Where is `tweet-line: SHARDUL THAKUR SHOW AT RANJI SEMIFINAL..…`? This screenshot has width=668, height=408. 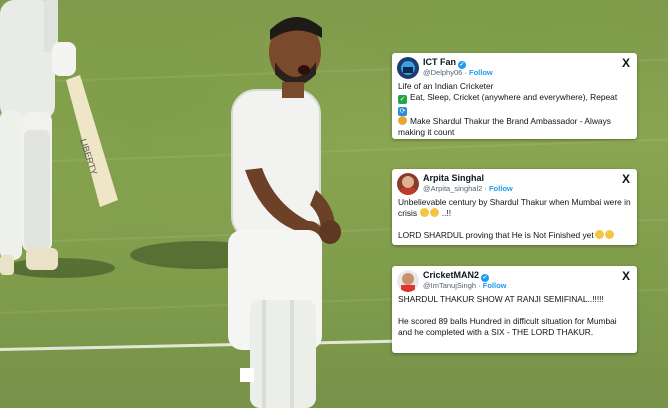 tweet-line: SHARDUL THAKUR SHOW AT RANJI SEMIFINAL..… is located at coordinates (501, 299).